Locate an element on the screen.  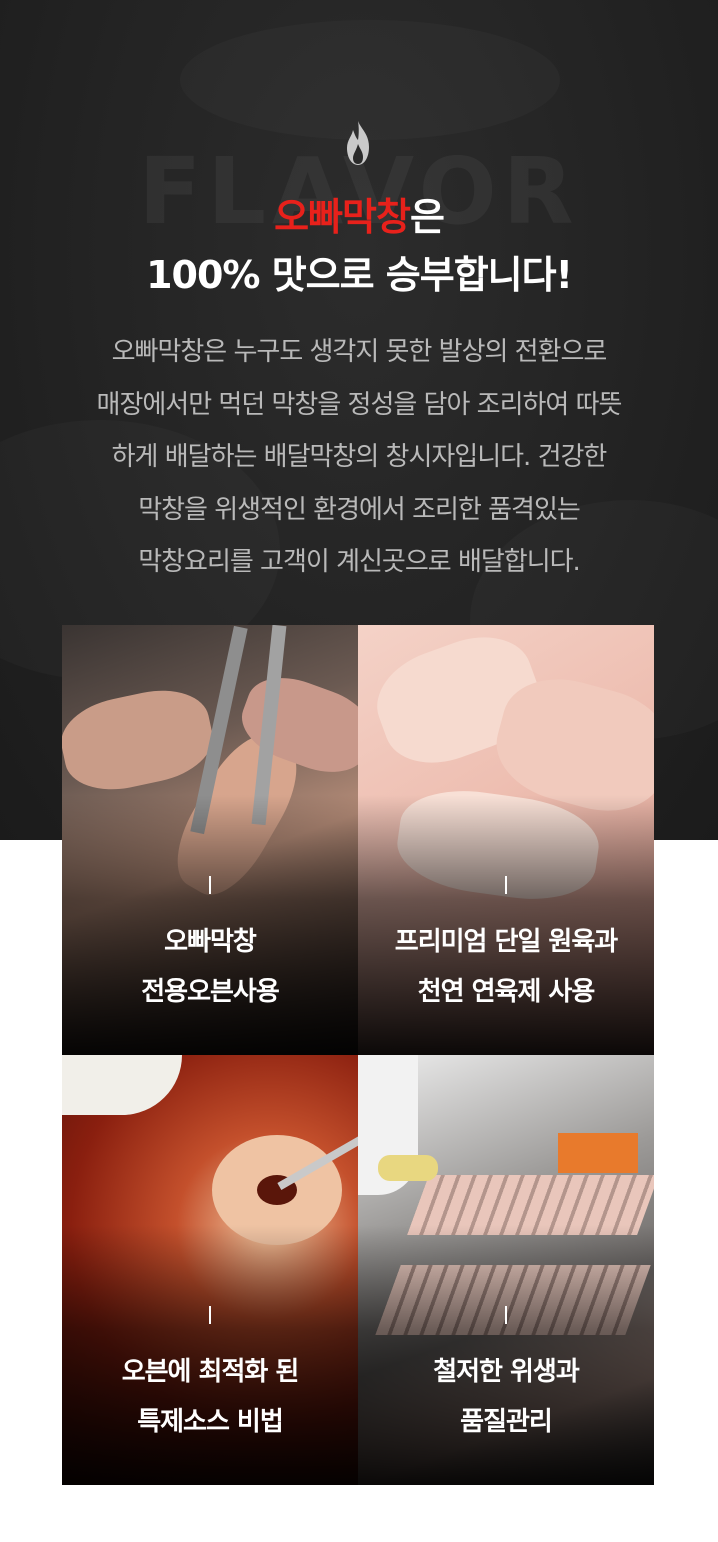
description-line: 하게 배달하는 배달막창의 창시자입니다. 건강한 is located at coordinates (359, 457).